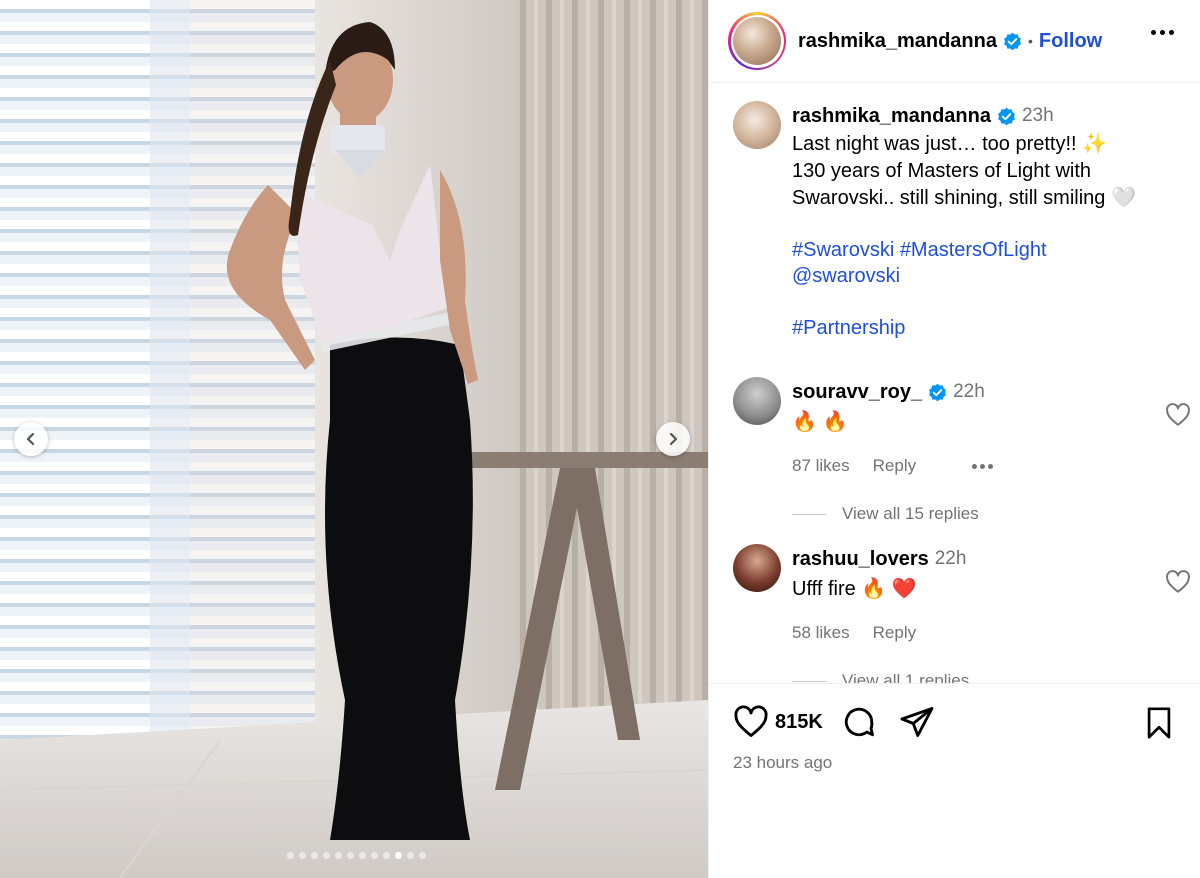  Describe the element at coordinates (983, 466) in the screenshot. I see `comment-options-button` at that location.